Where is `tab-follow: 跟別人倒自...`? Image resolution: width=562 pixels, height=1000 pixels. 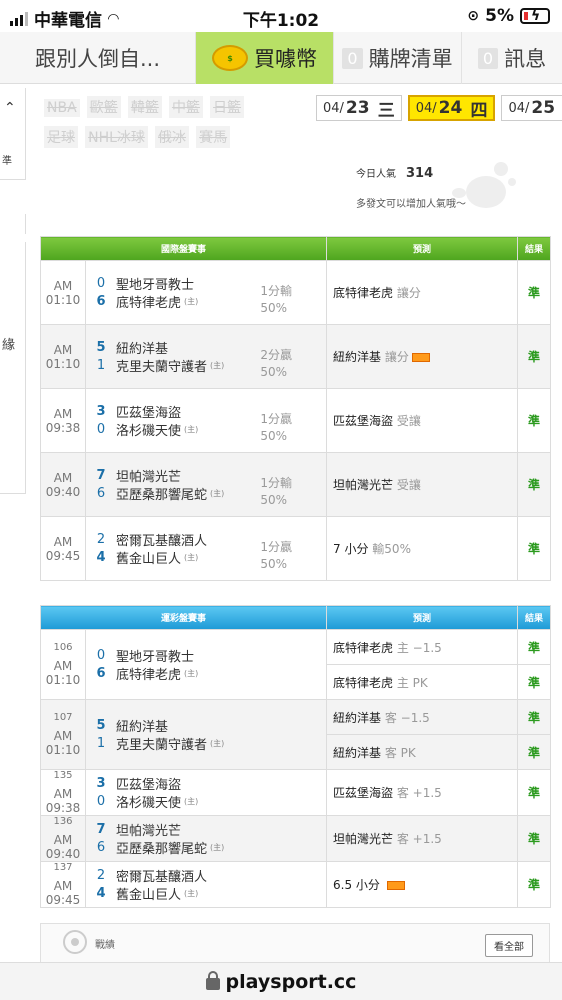
tab-follow: 跟別人倒自... is located at coordinates (98, 58).